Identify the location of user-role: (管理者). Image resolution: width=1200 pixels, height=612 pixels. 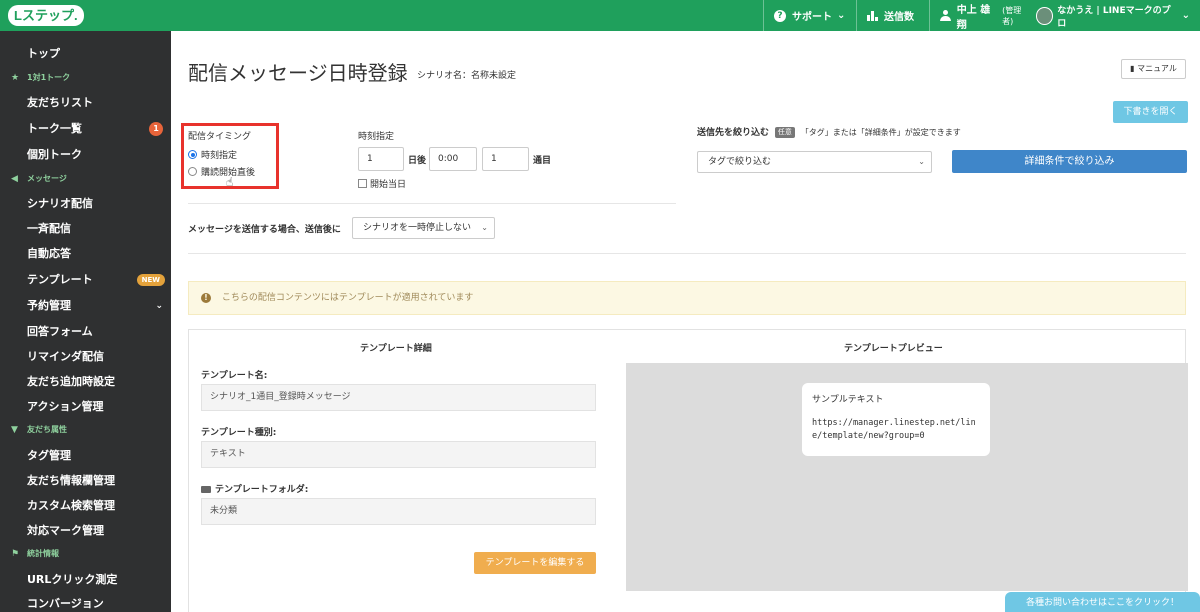
(1012, 15).